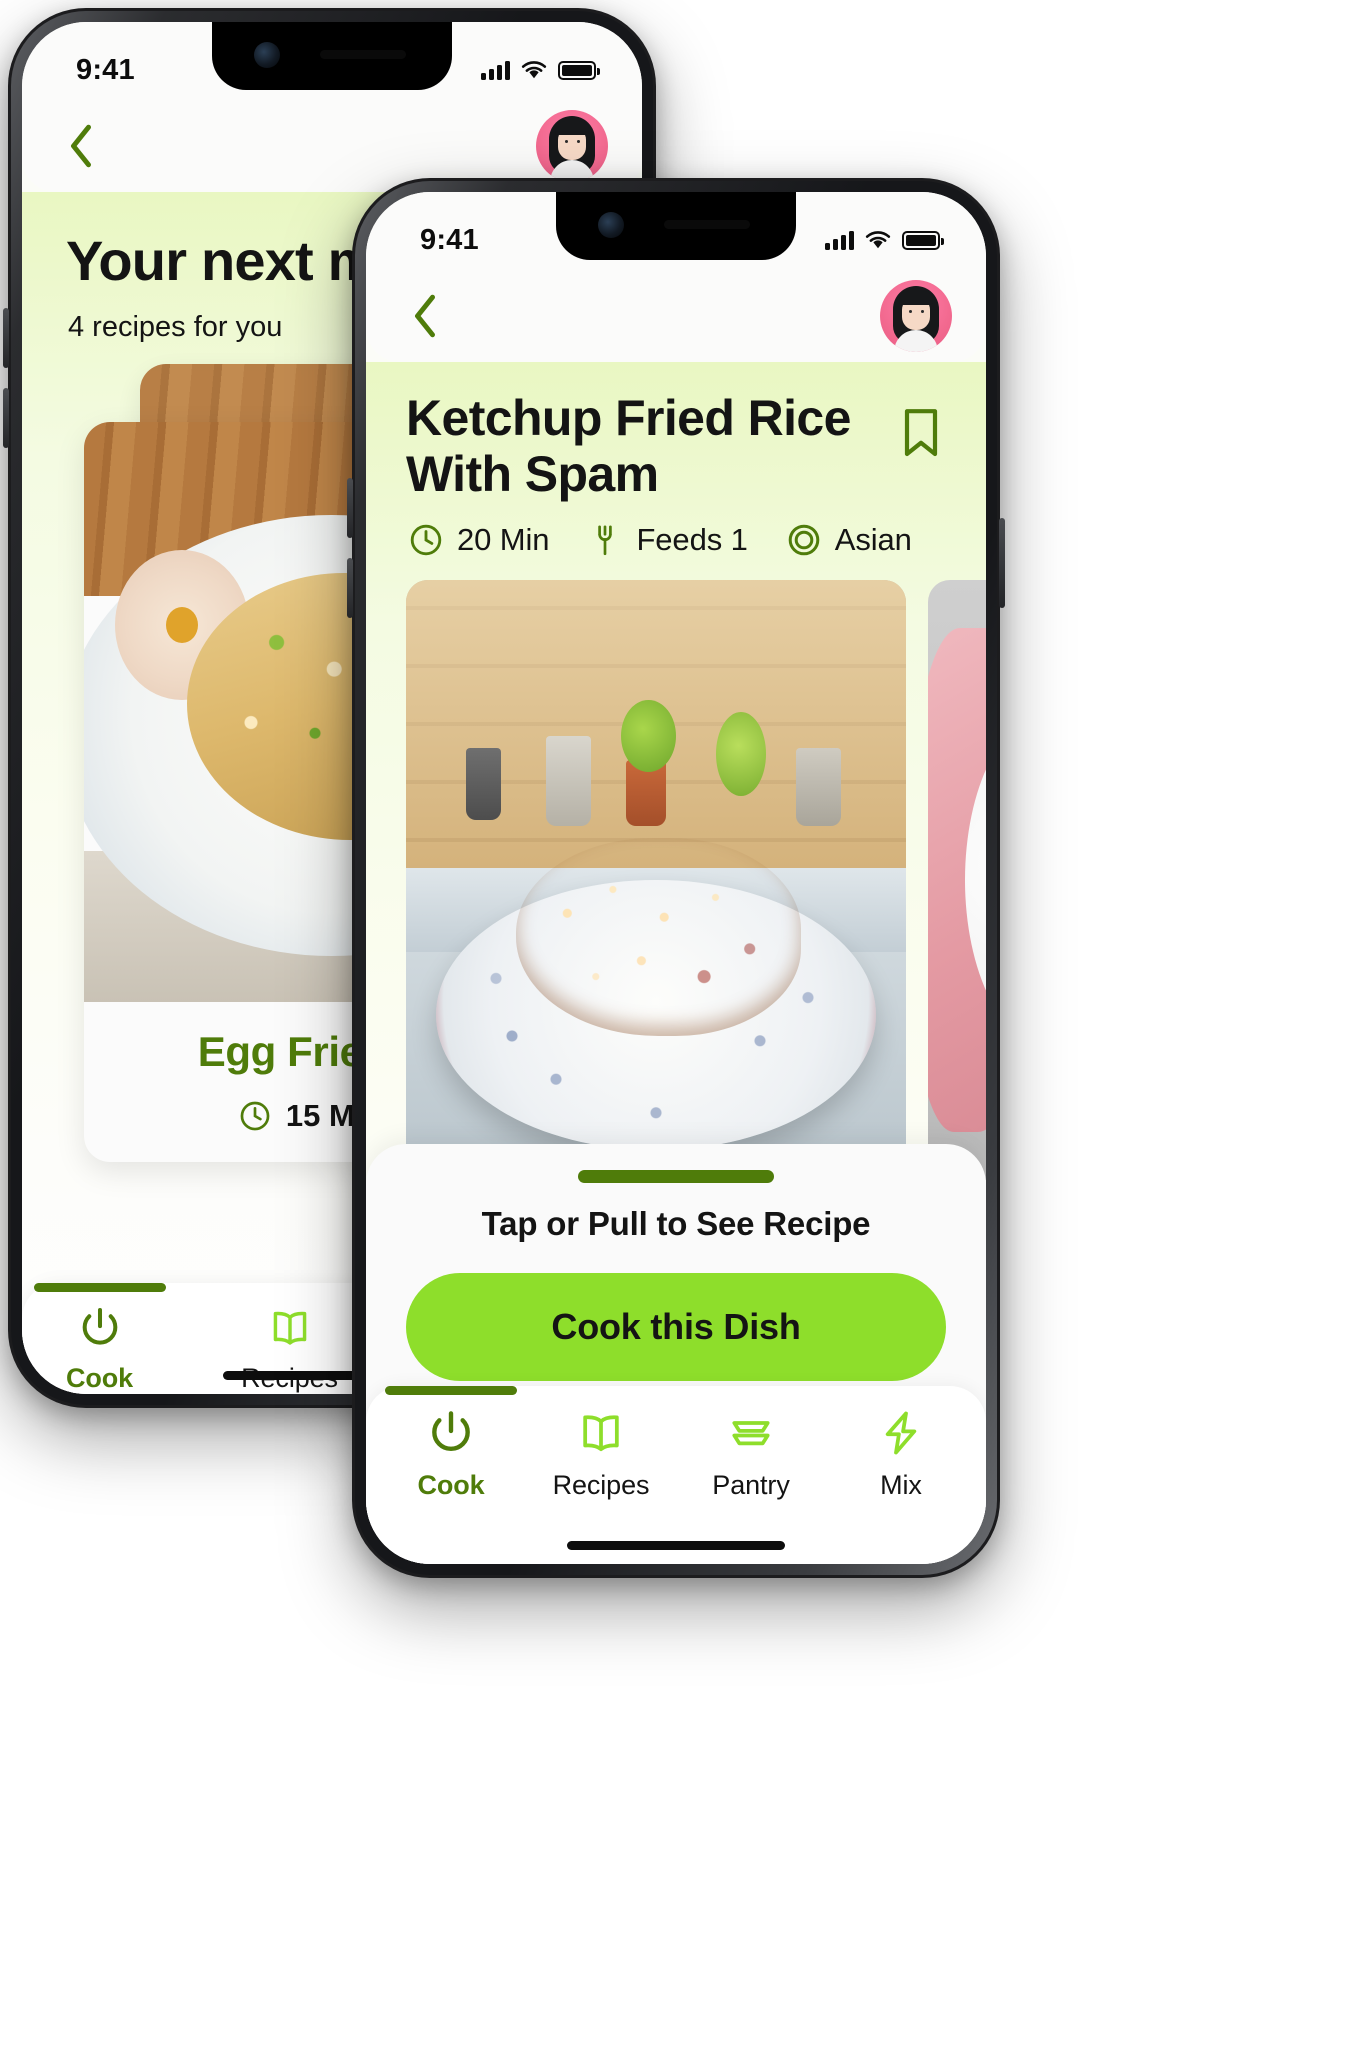 This screenshot has width=1351, height=2048. I want to click on recipe-image-primary, so click(656, 880).